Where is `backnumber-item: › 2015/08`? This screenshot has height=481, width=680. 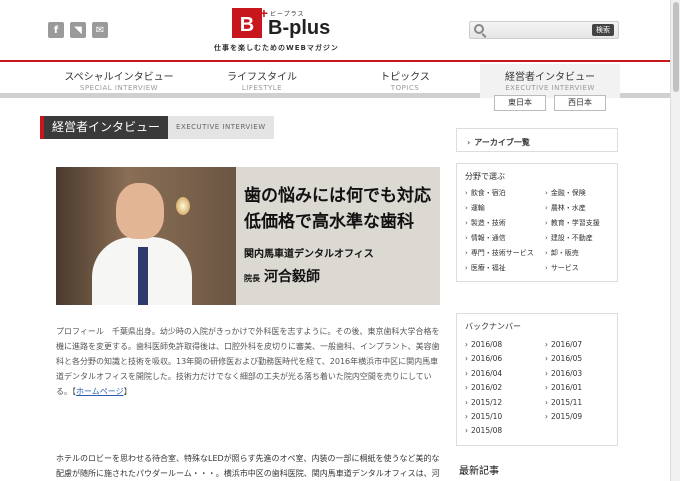 backnumber-item: › 2015/08 is located at coordinates (505, 431).